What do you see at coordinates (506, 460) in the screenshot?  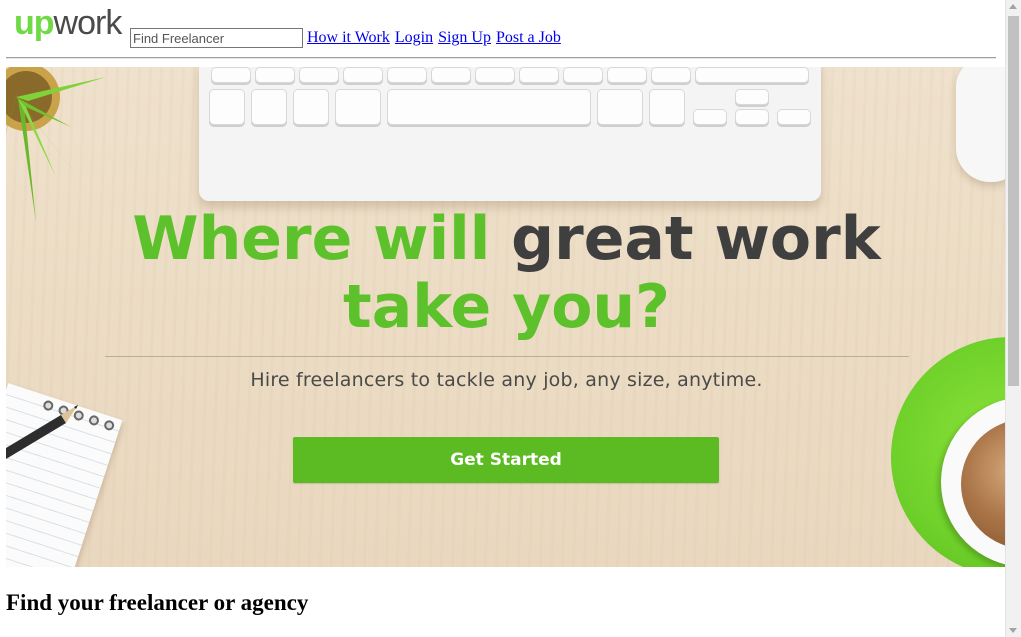 I see `get-started-button: Get Started` at bounding box center [506, 460].